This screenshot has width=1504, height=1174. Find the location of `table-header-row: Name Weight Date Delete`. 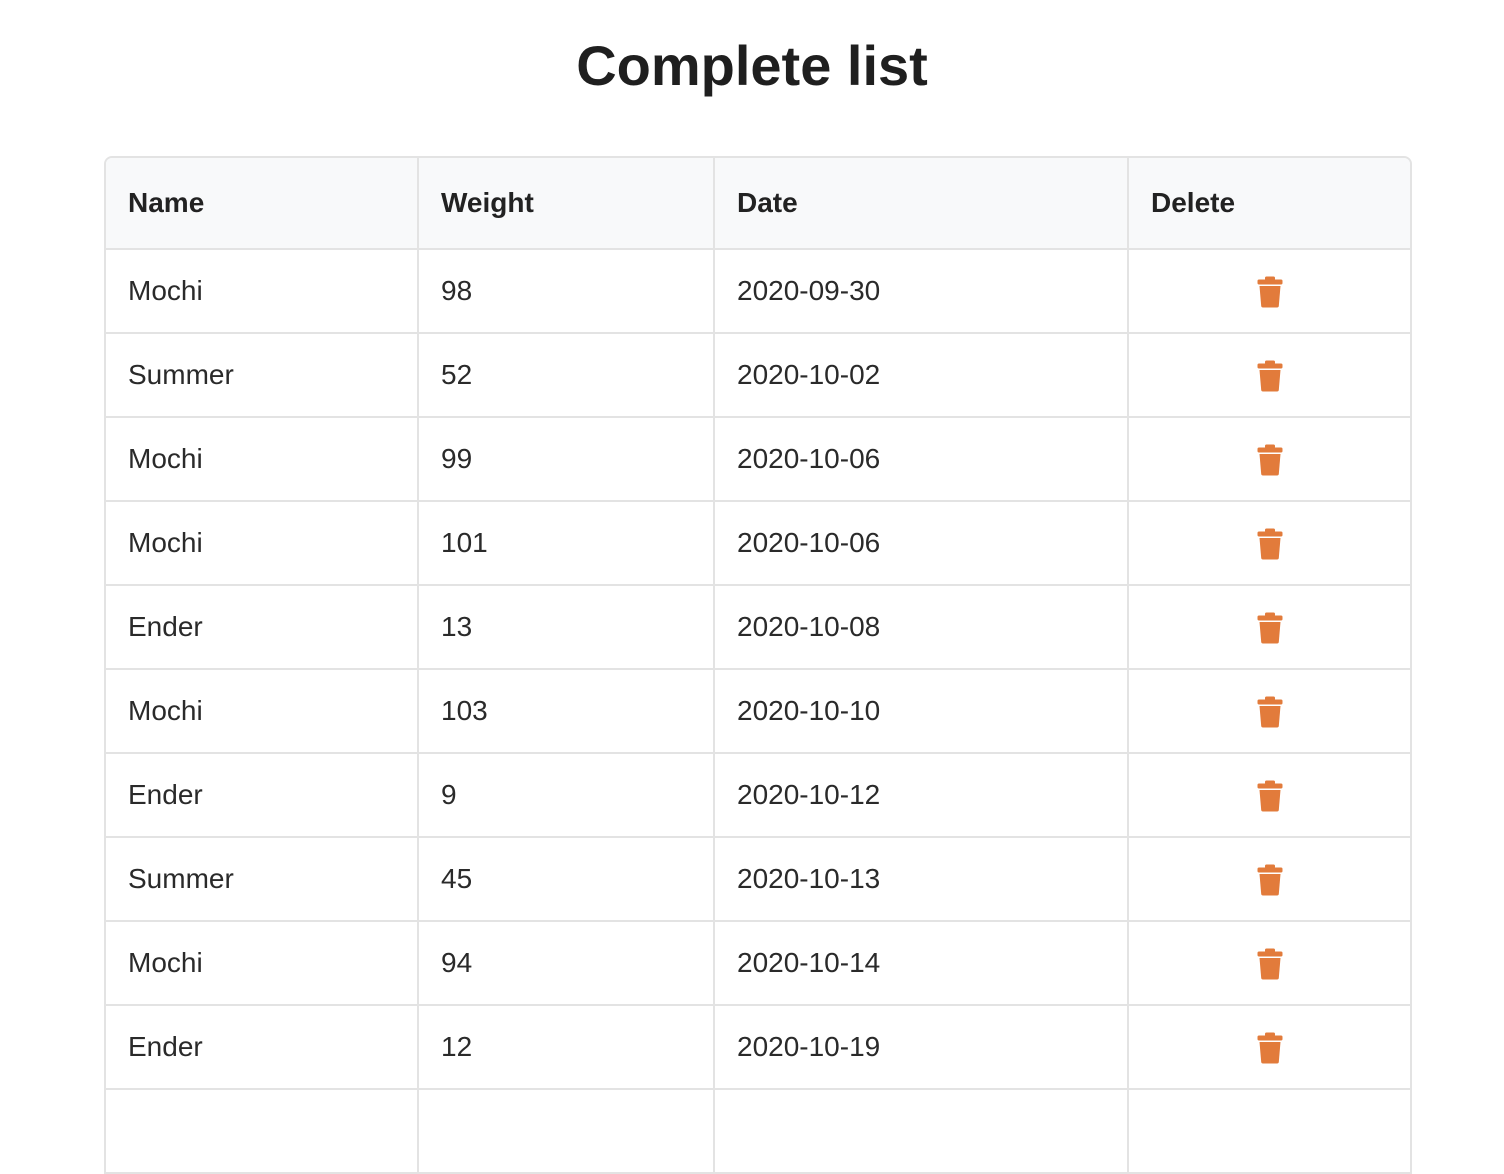

table-header-row: Name Weight Date Delete is located at coordinates (758, 204).